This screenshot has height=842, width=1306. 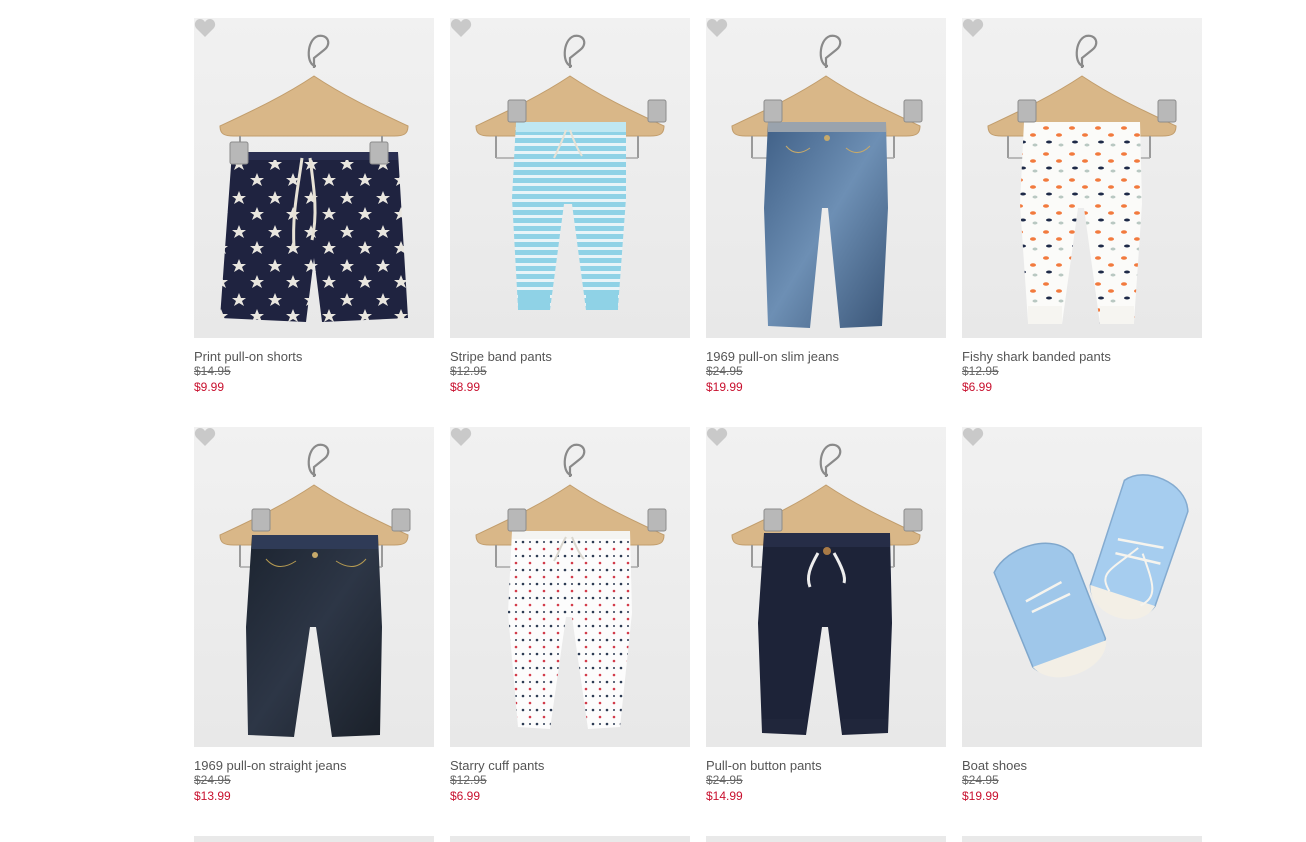 I want to click on product-card: Stripe band pants $12.95 $8.99, so click(x=570, y=206).